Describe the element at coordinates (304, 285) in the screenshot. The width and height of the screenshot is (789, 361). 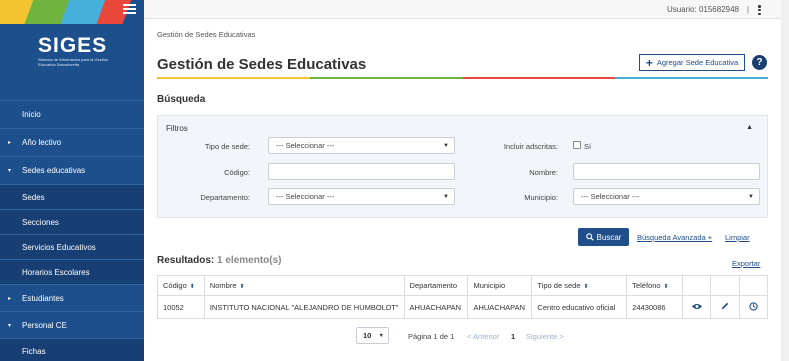
I see `column-header-nombre: Nombre ⬍` at that location.